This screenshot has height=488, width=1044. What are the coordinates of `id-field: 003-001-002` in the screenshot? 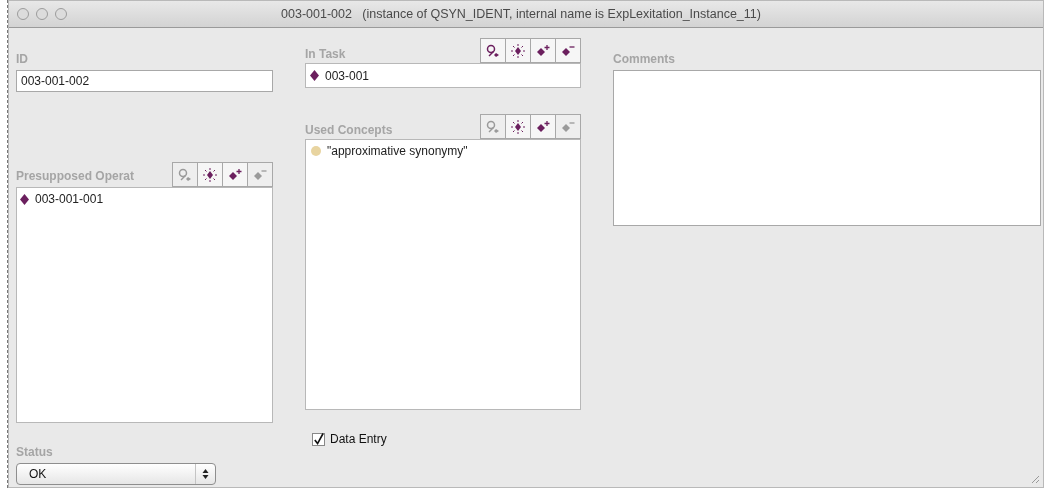 It's located at (144, 81).